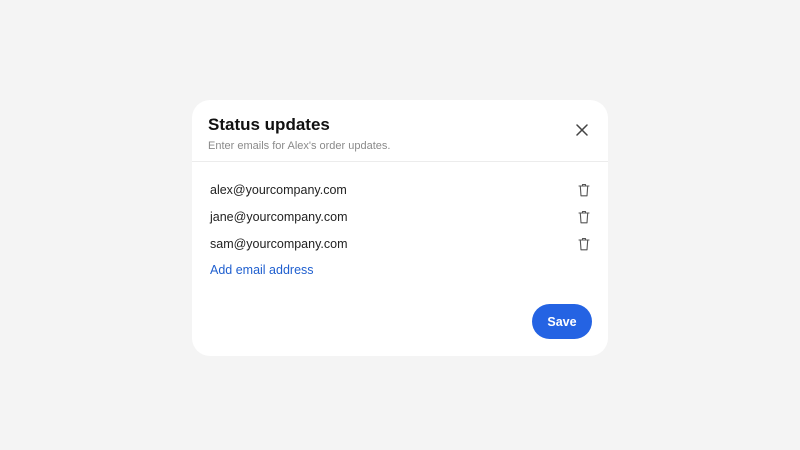  Describe the element at coordinates (278, 189) in the screenshot. I see `email-address: alex@yourcompany.com` at that location.